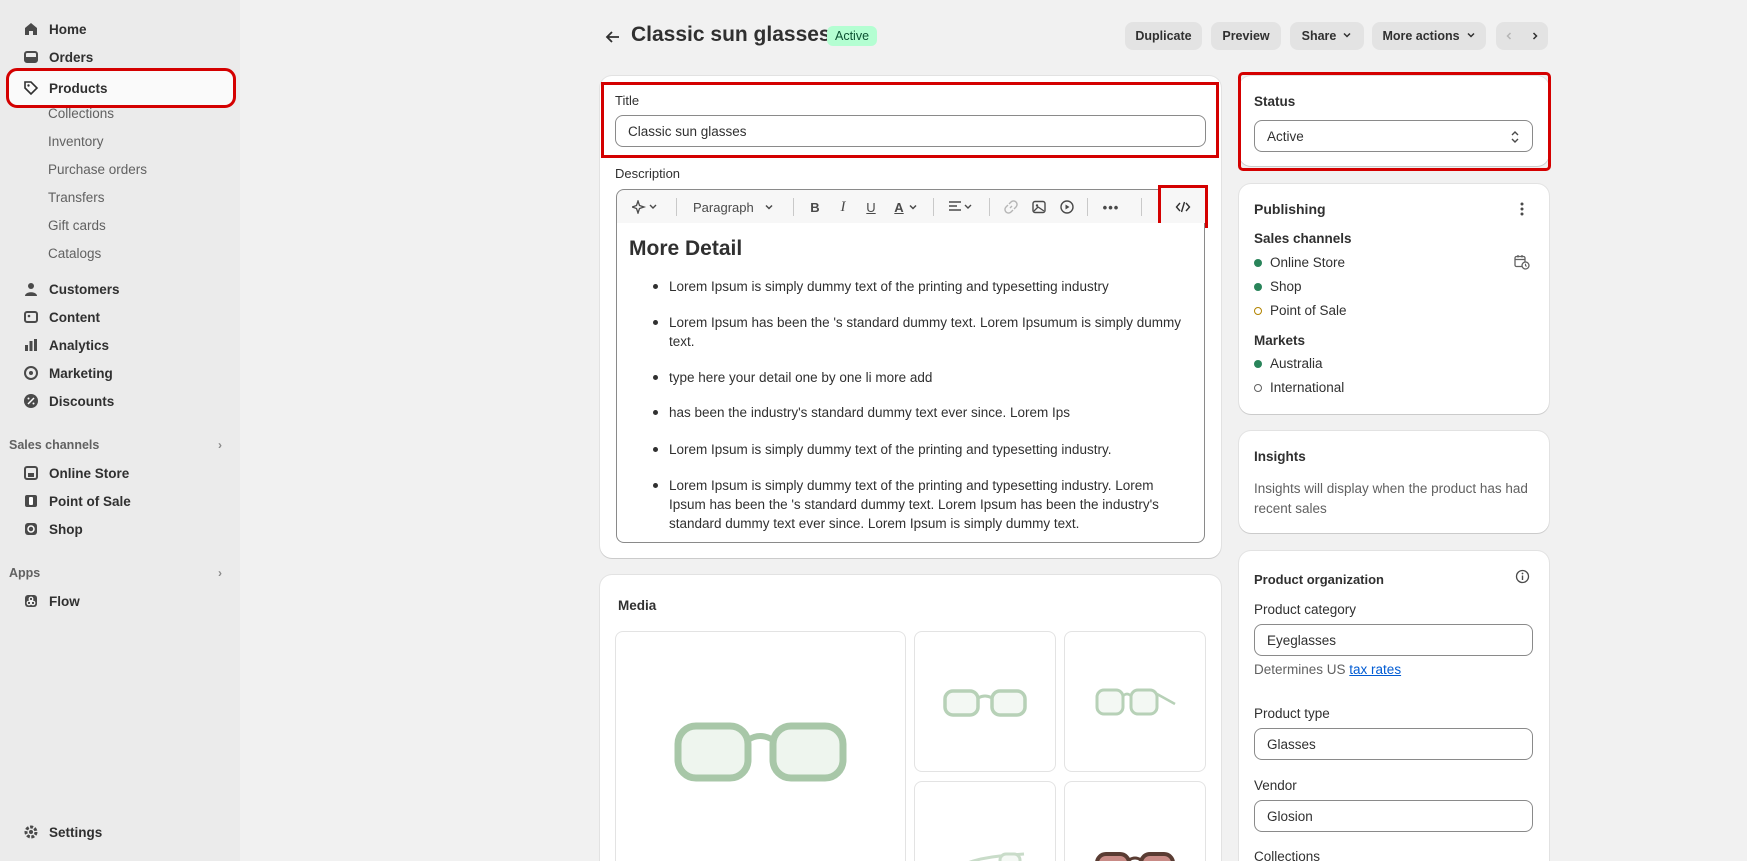  What do you see at coordinates (1258, 388) in the screenshot?
I see `market-status-dot` at bounding box center [1258, 388].